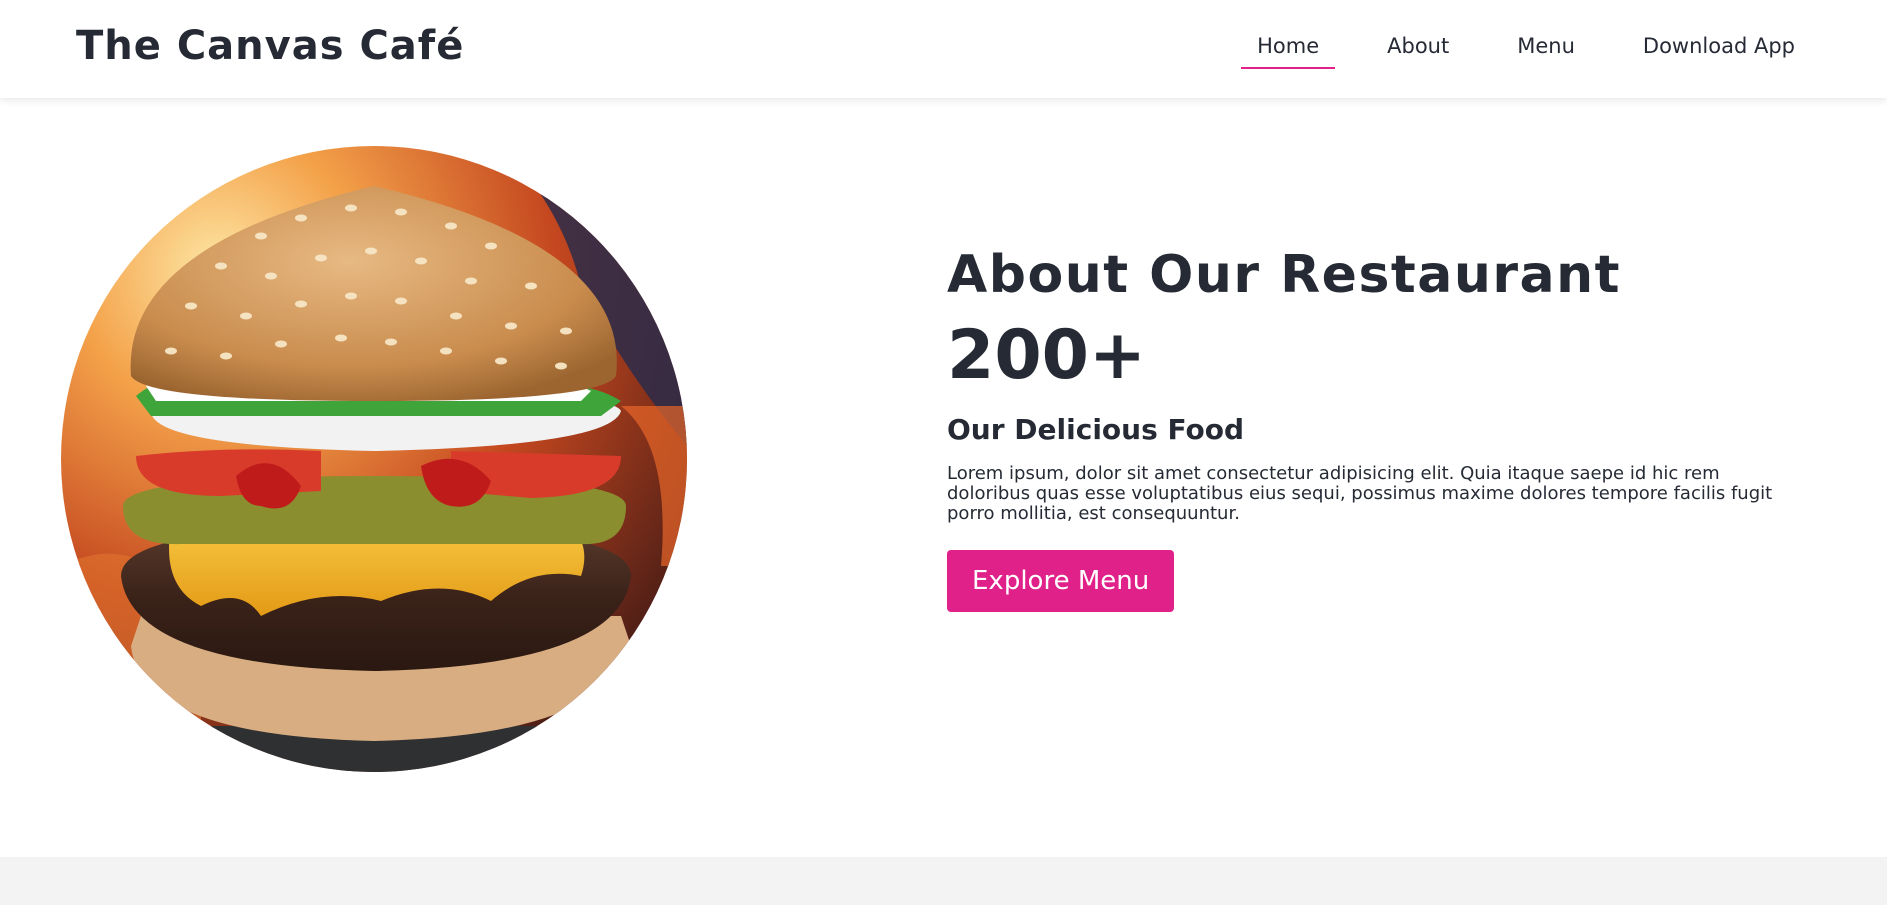 This screenshot has height=905, width=1887. I want to click on nav-link-download-app: Download App, so click(1719, 46).